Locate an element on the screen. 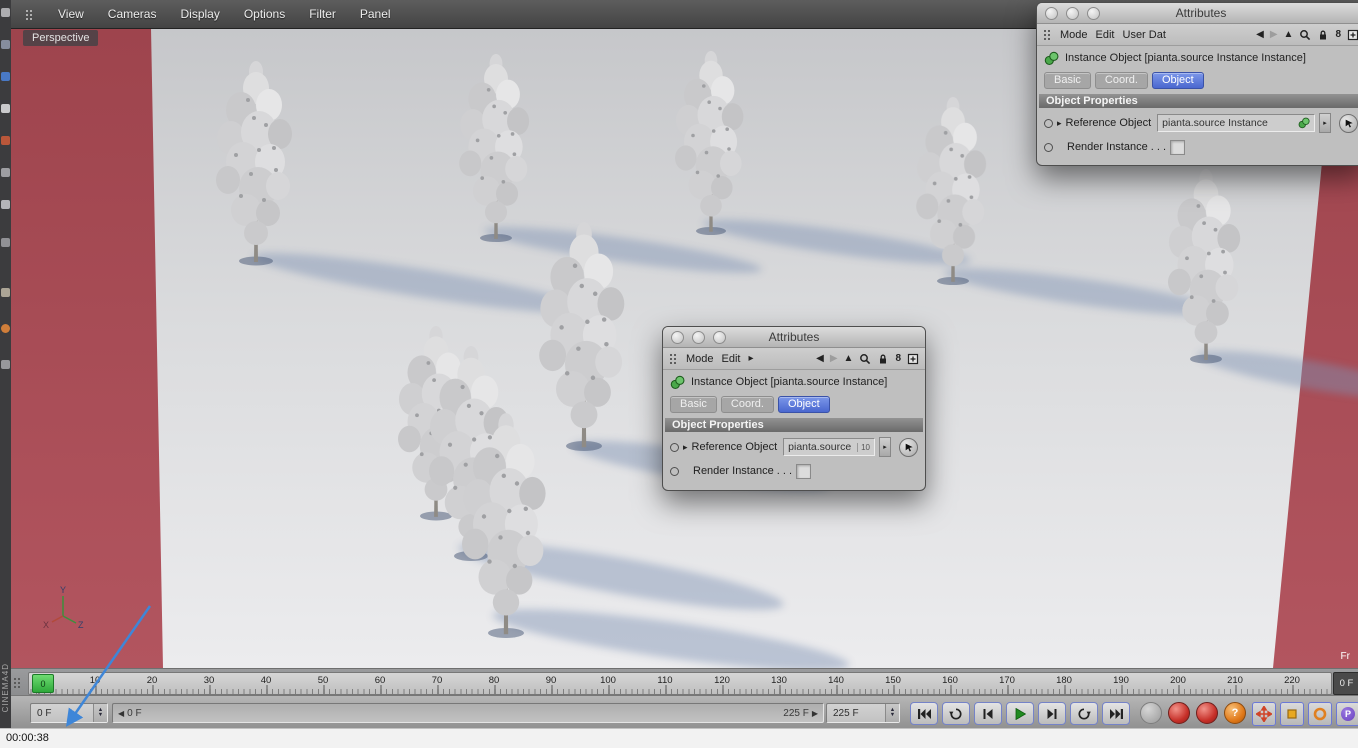 This screenshot has width=1358, height=748. menu-filter: Filter is located at coordinates (322, 14).